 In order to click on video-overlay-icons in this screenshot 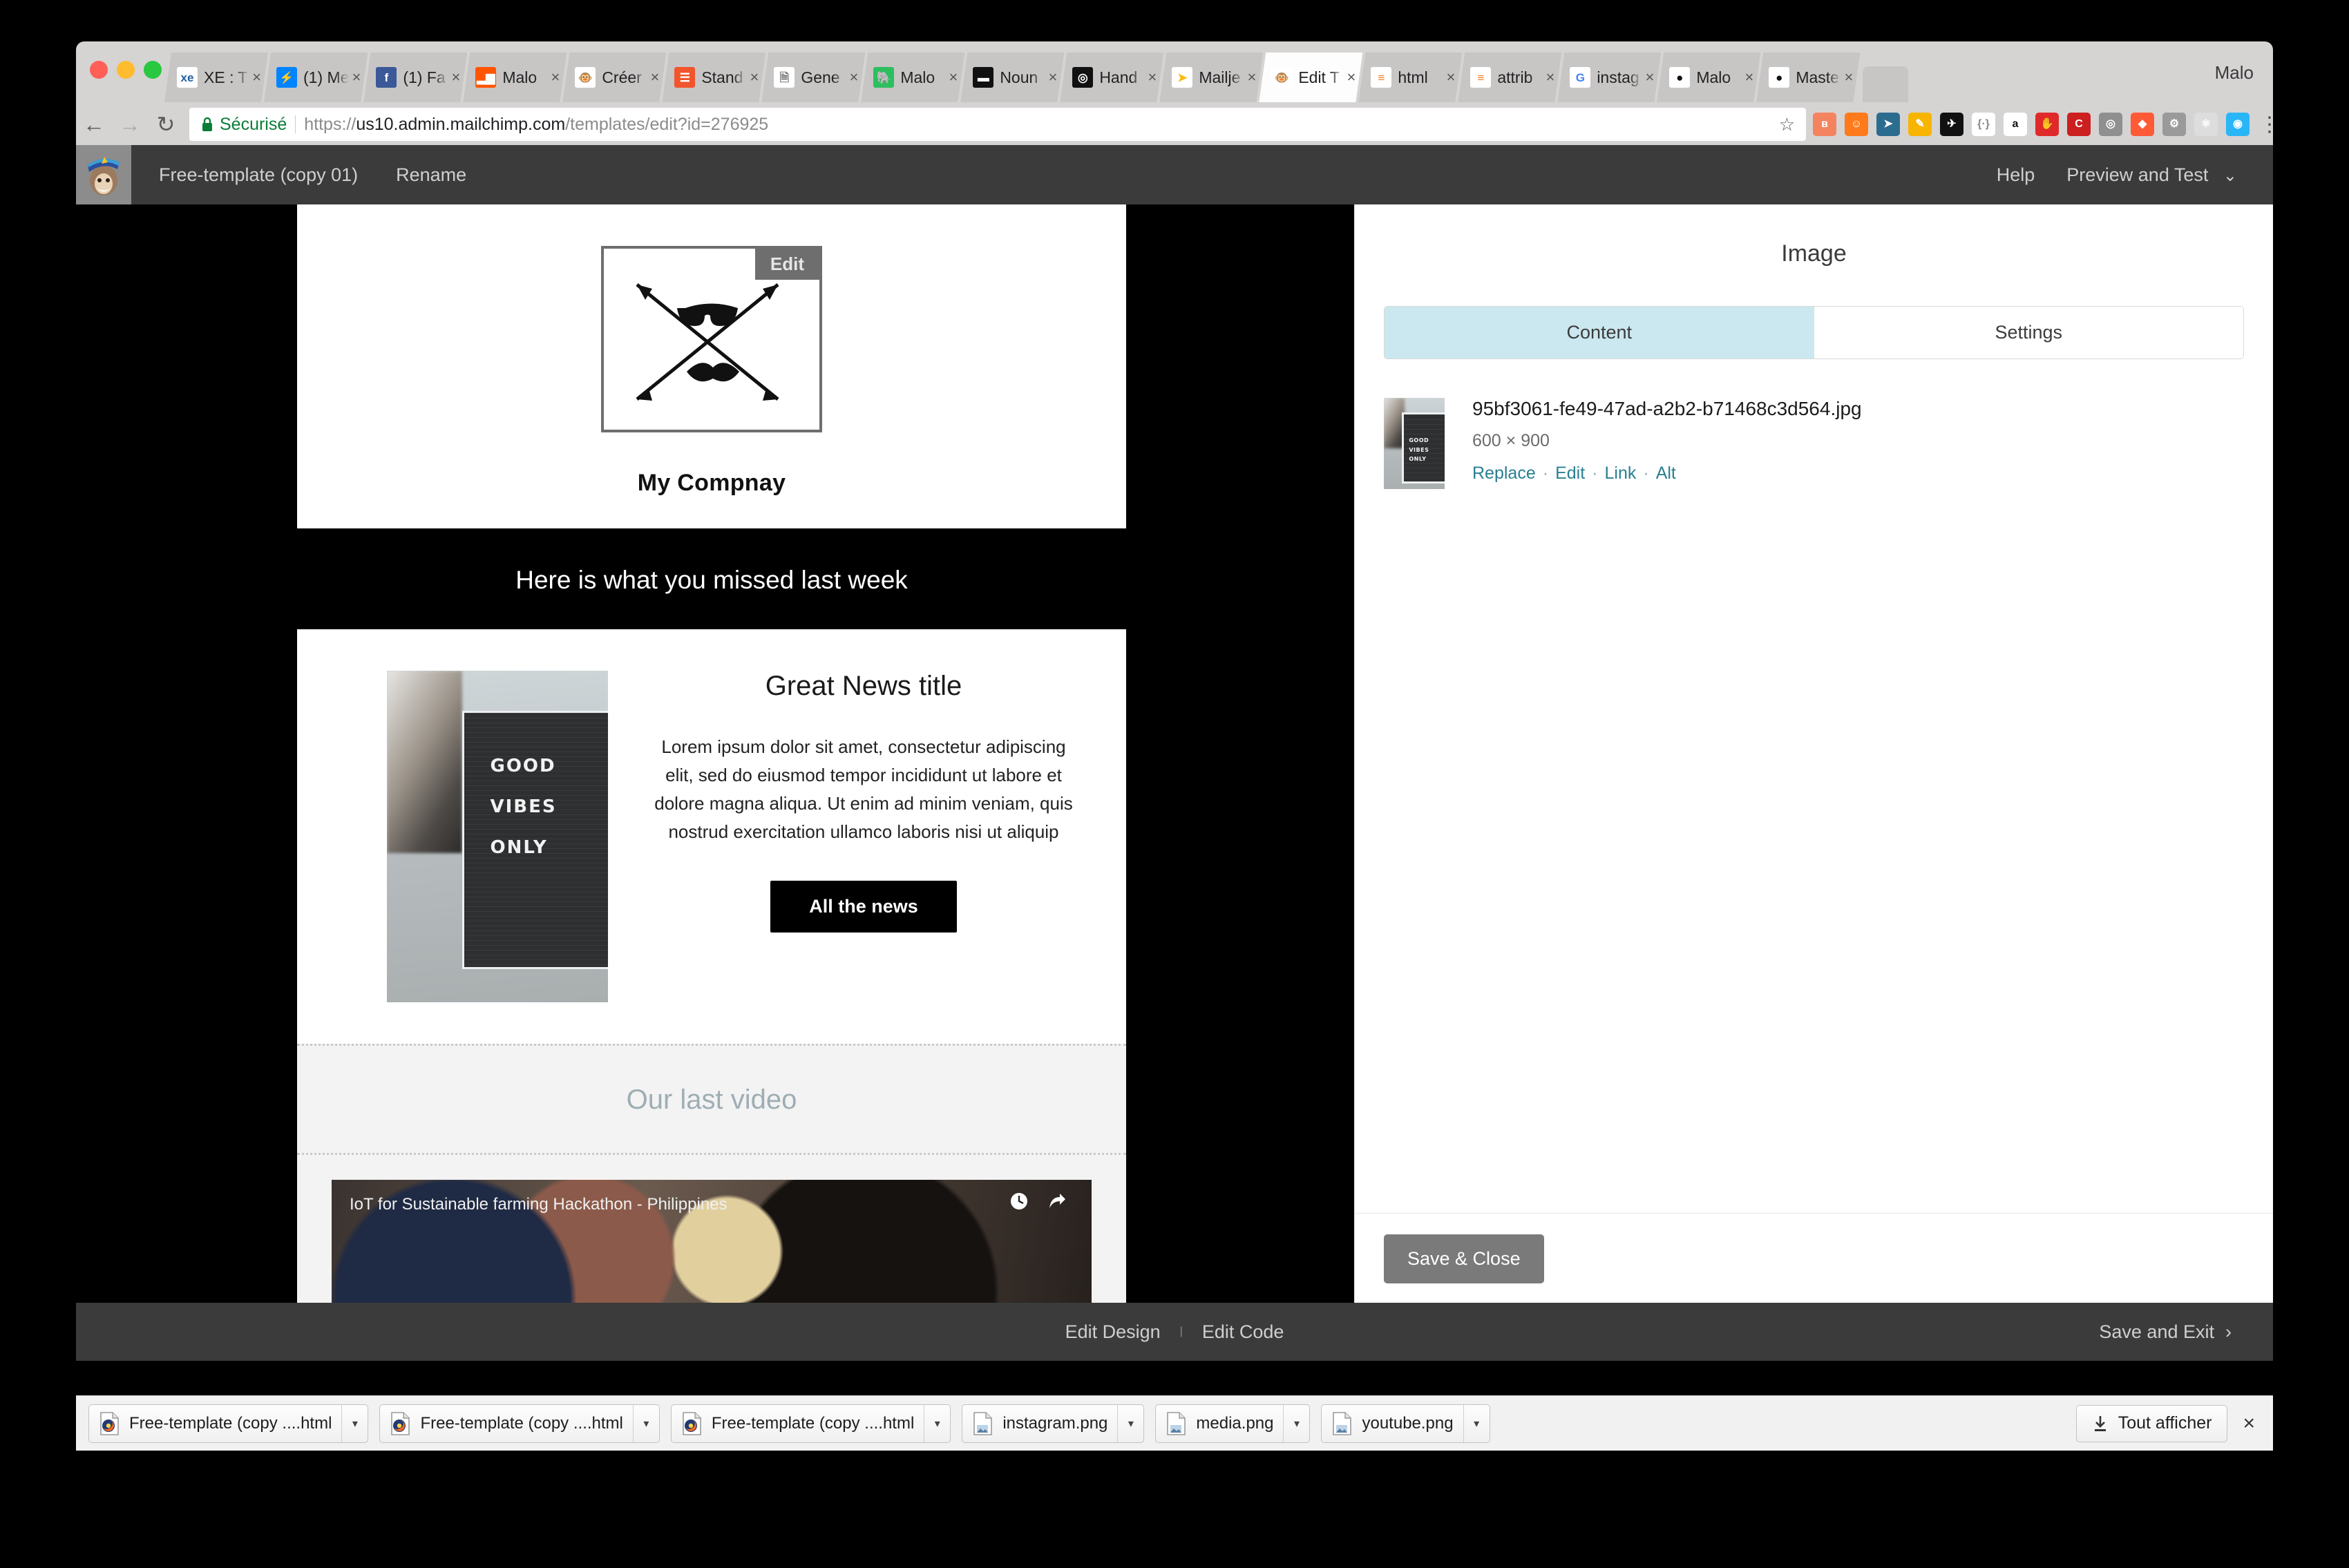, I will do `click(1038, 1201)`.